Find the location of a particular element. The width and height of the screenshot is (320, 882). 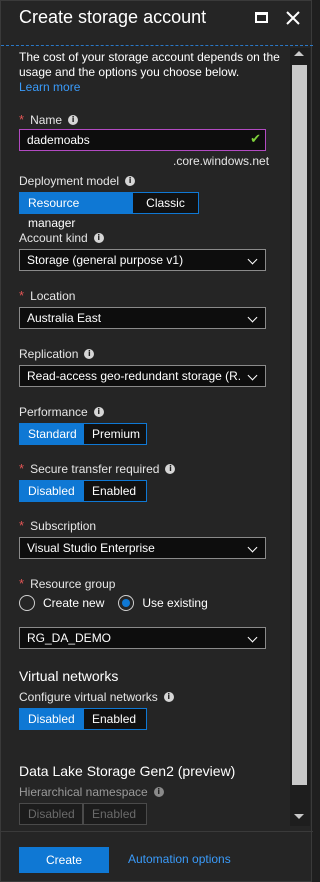

hierarchical-namespace-toggle: Disabled Enabled is located at coordinates (83, 814).